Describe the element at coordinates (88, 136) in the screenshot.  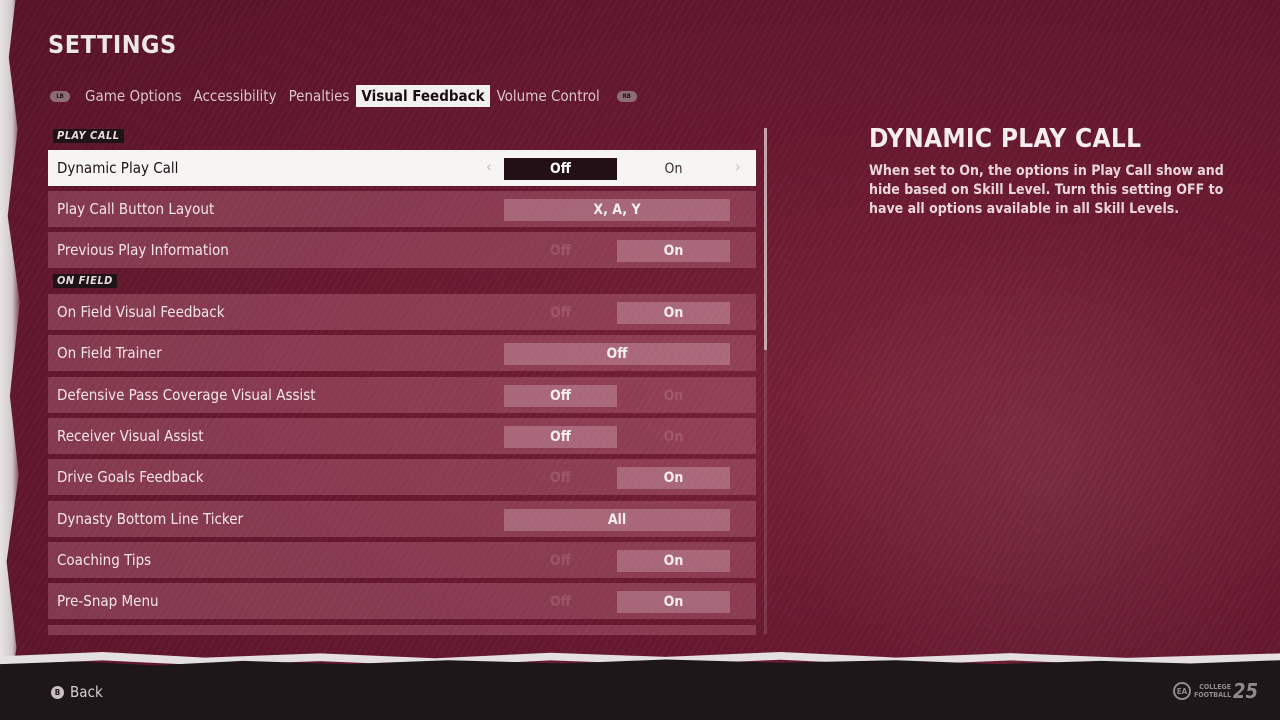
I see `section-label-play-call: PLAY CALL` at that location.